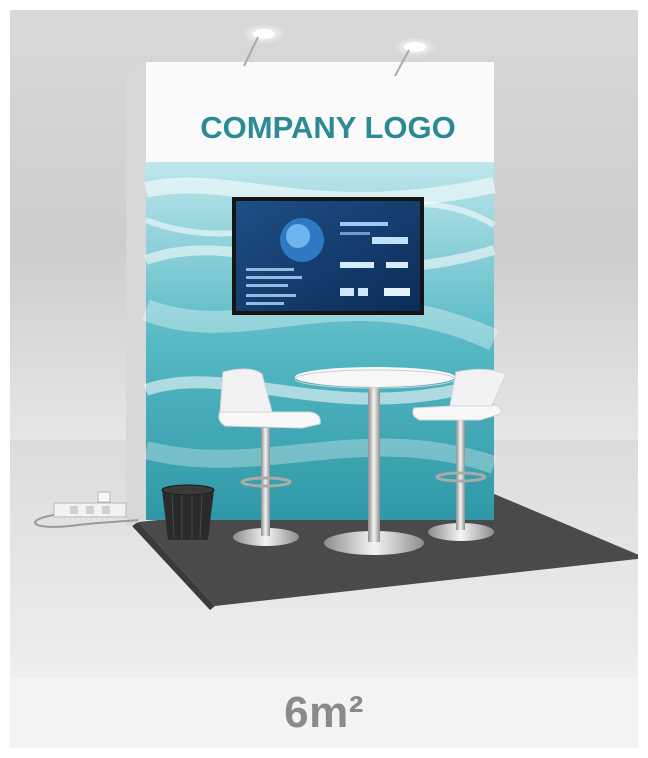  I want to click on caption-bar: 6m², so click(324, 713).